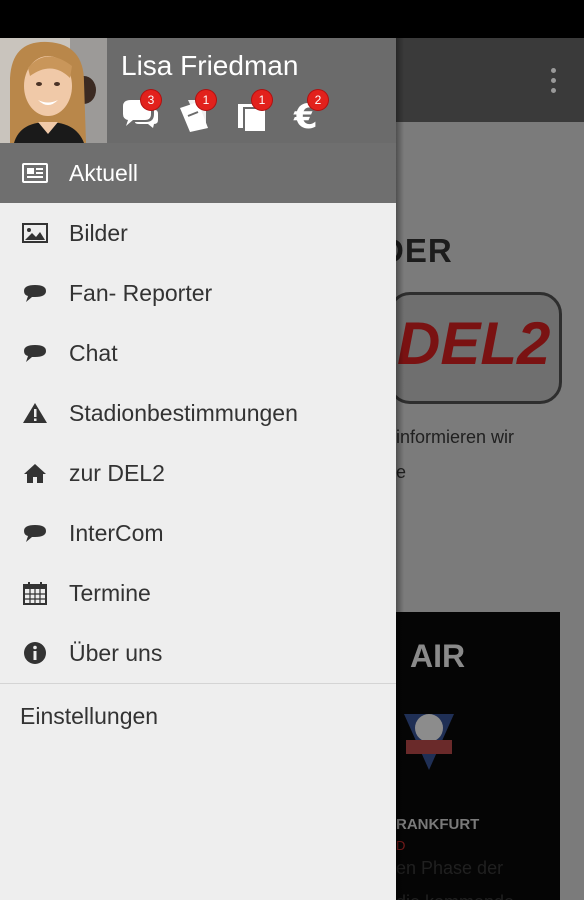 The image size is (584, 900). I want to click on menu-item-einstellungen: Einstellungen, so click(198, 718).